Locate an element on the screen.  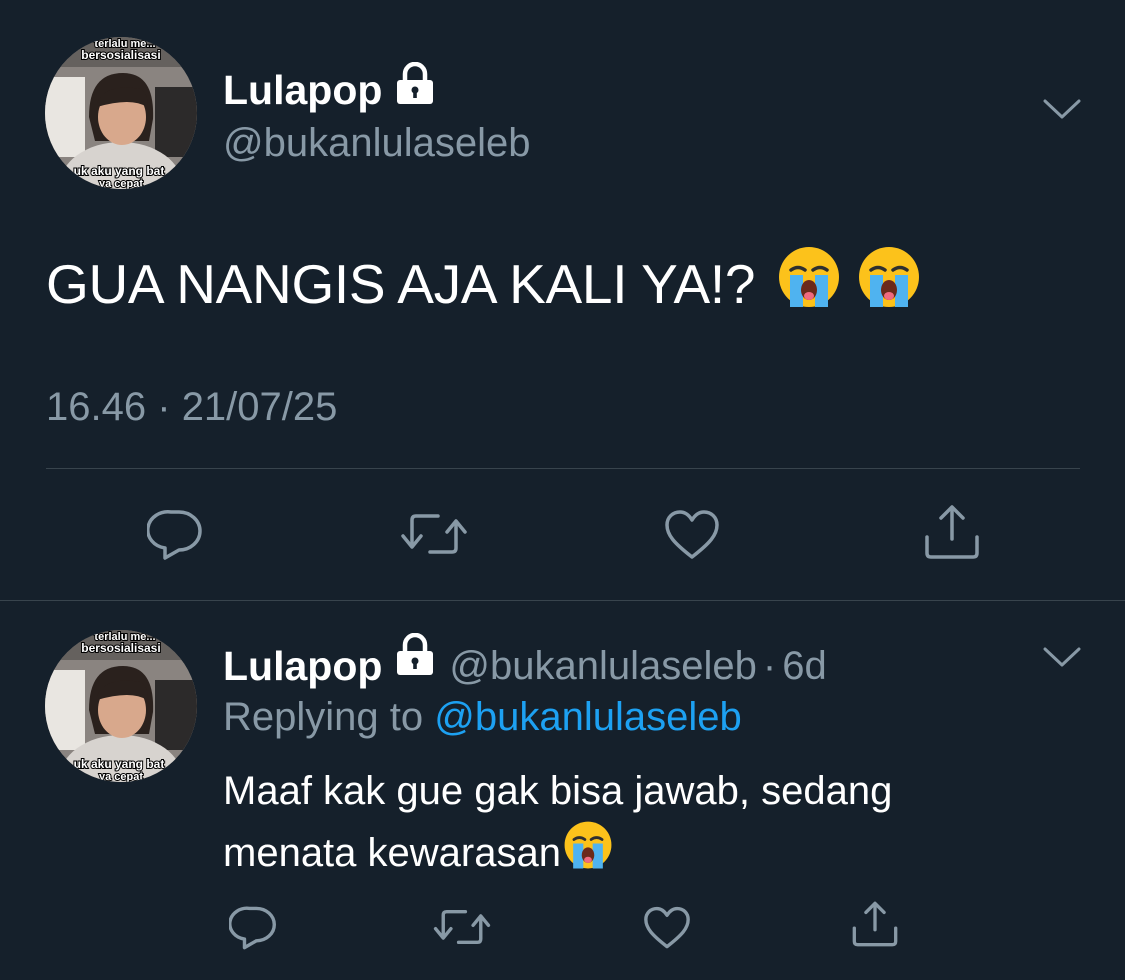
reply-text-line: menata kewarasan is located at coordinates (638, 853).